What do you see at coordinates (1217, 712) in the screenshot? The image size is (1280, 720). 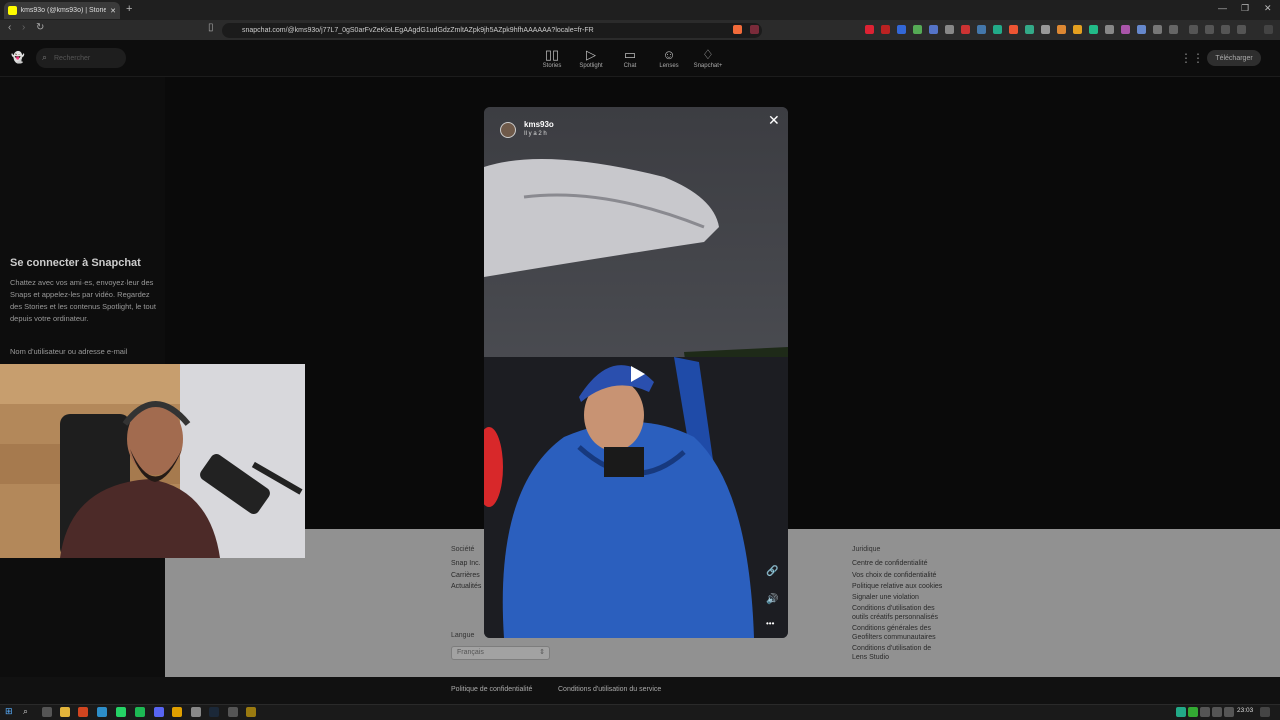 I see `network-icon` at bounding box center [1217, 712].